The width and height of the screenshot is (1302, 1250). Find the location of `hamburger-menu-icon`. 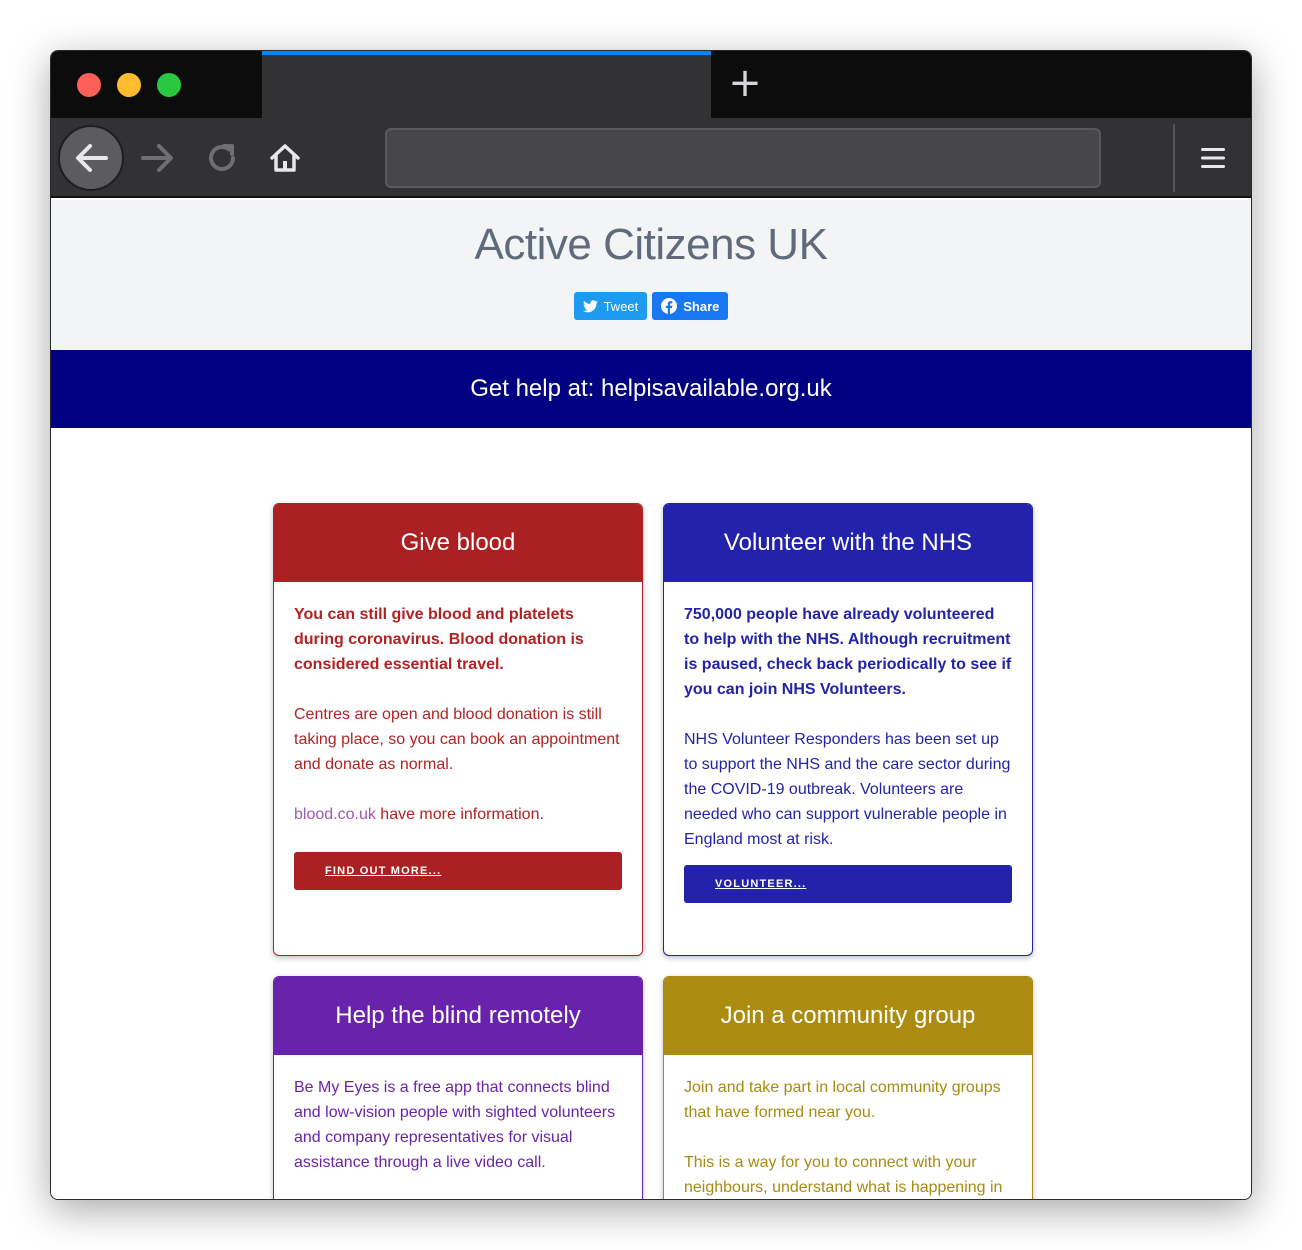

hamburger-menu-icon is located at coordinates (1213, 158).